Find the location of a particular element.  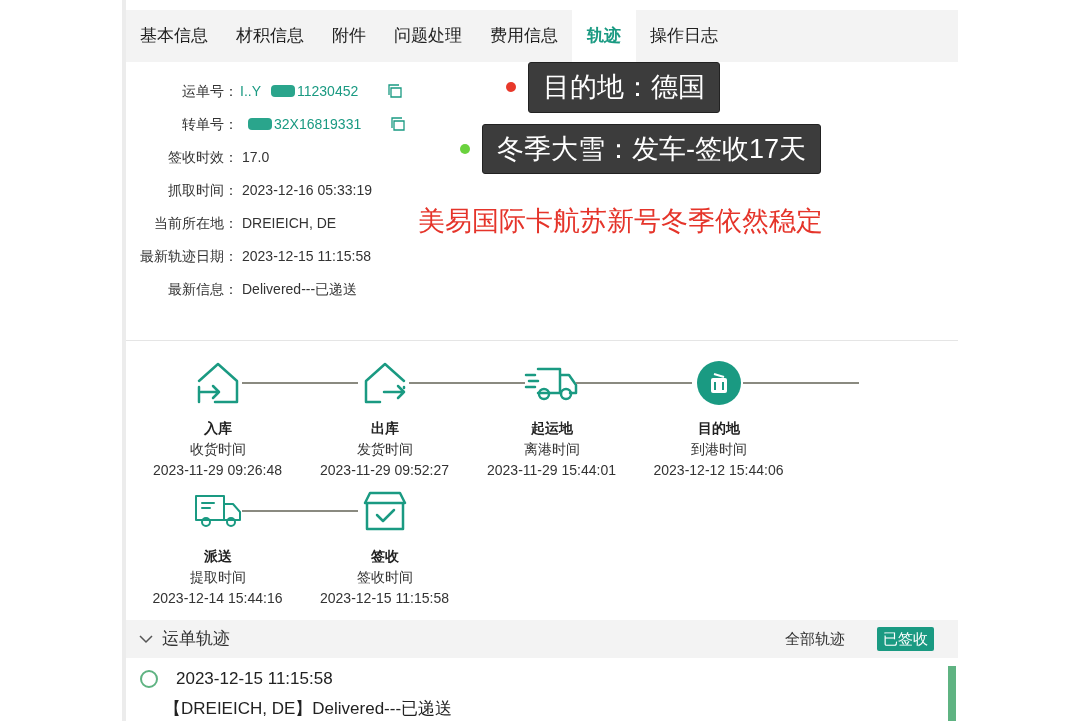

tab: 操作日志 is located at coordinates (684, 36).